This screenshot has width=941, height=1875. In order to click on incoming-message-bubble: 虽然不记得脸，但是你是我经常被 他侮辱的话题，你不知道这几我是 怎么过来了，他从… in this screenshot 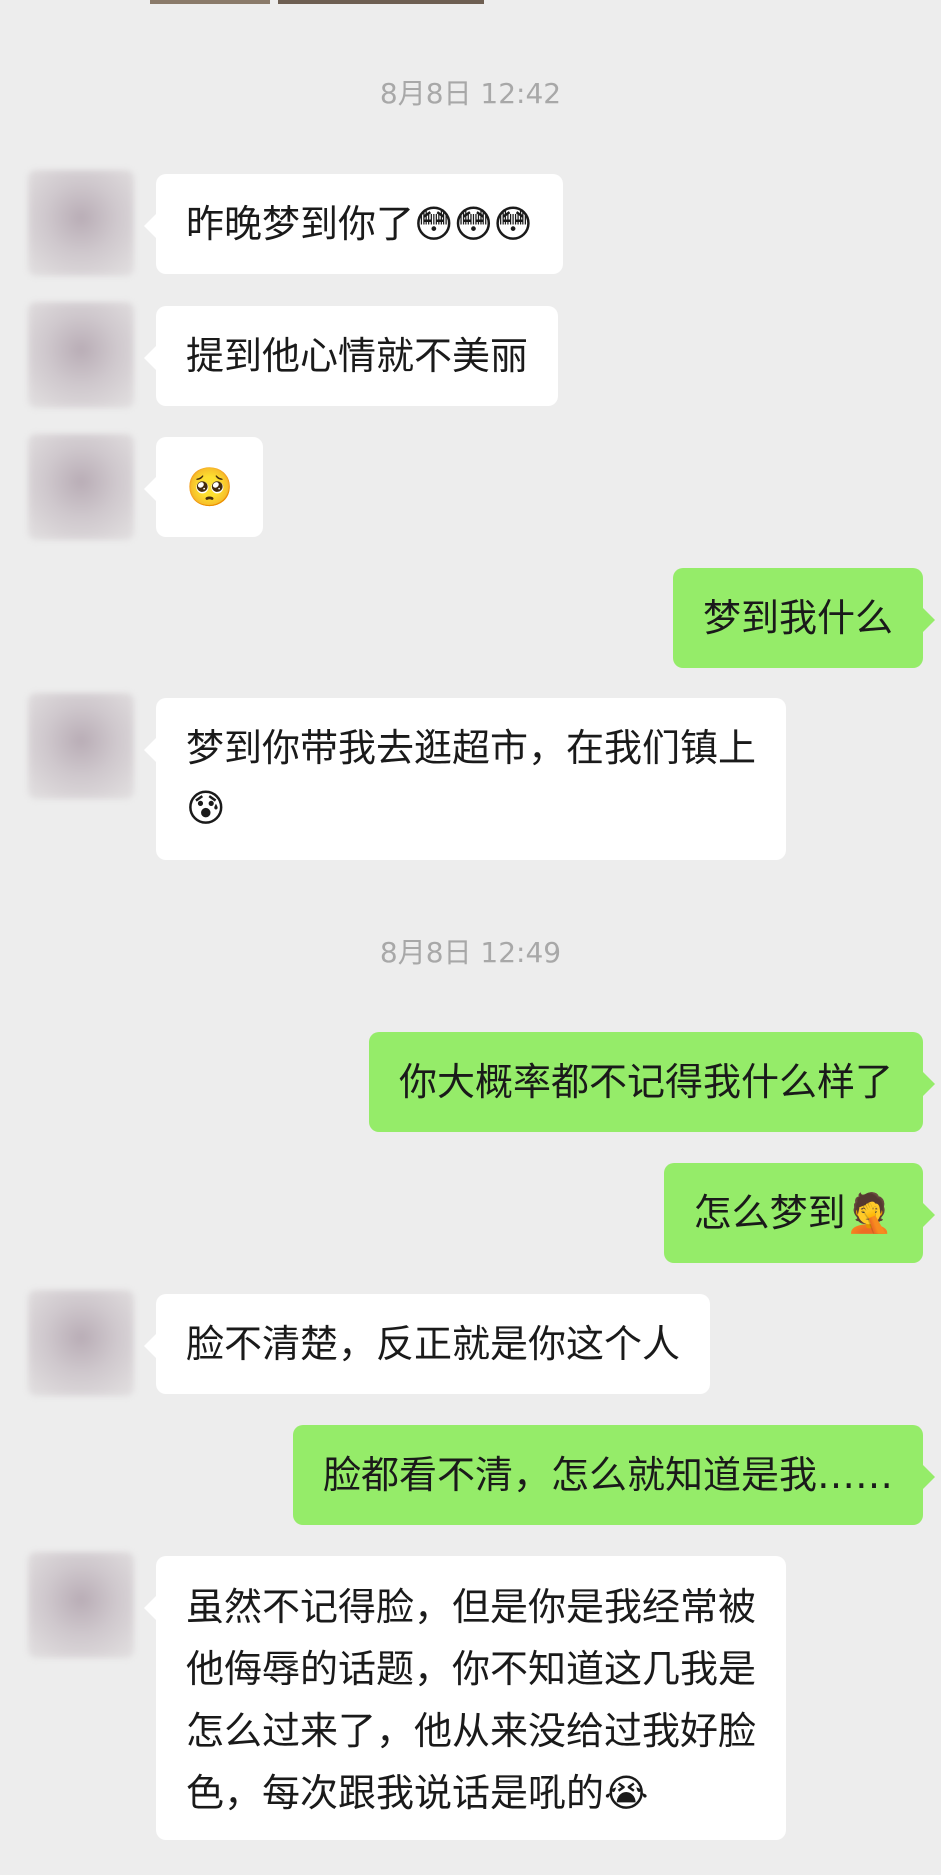, I will do `click(465, 1698)`.